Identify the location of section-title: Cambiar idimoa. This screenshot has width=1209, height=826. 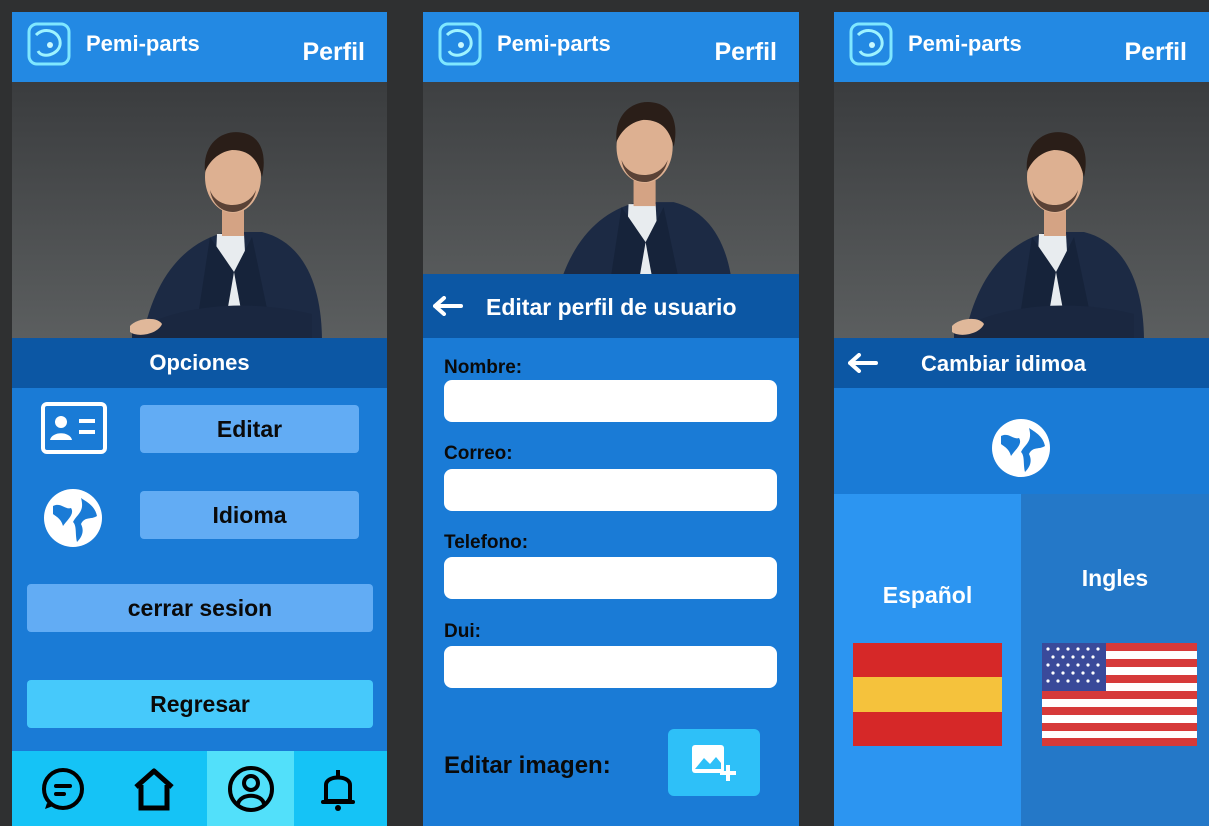
(1004, 363).